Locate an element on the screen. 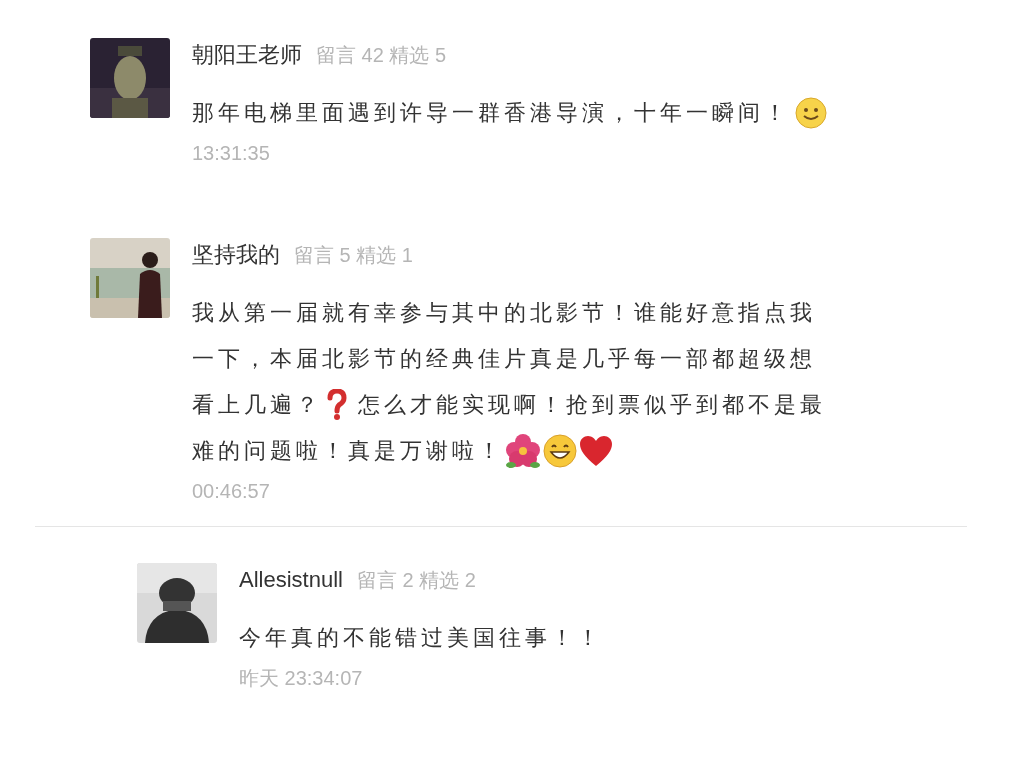 This screenshot has height=764, width=1026. flower-icon is located at coordinates (523, 451).